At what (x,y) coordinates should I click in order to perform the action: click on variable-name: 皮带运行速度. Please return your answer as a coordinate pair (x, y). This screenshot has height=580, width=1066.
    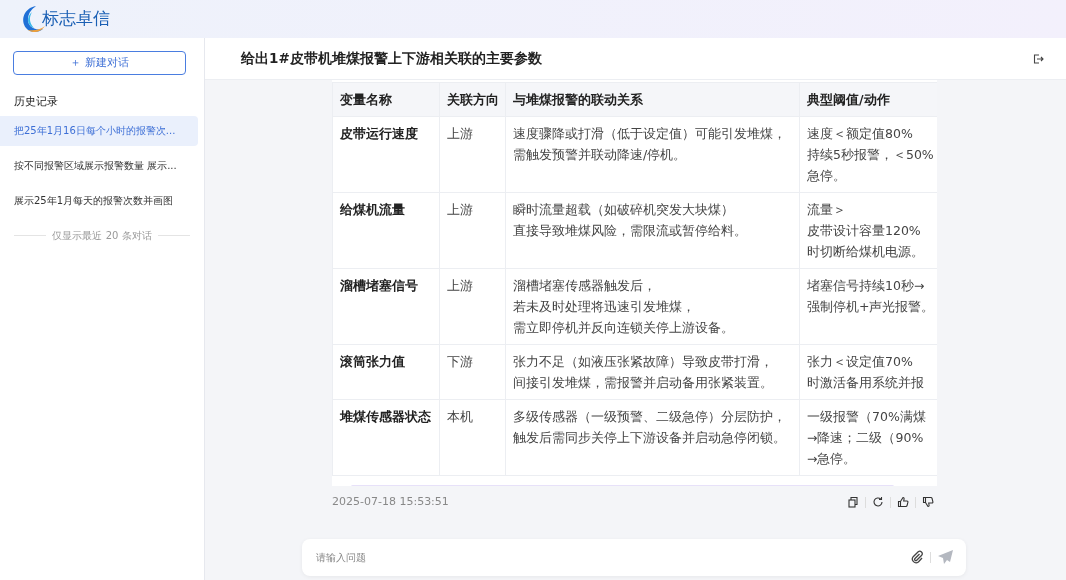
    Looking at the image, I should click on (379, 134).